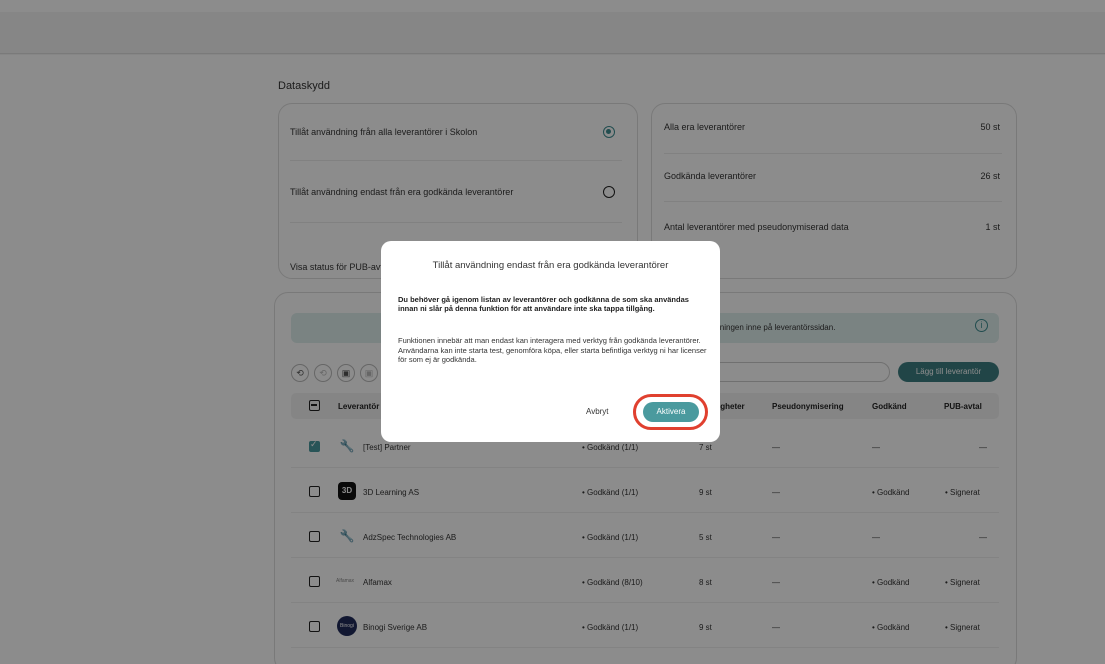 This screenshot has height=664, width=1105. What do you see at coordinates (670, 412) in the screenshot?
I see `highlight-ring` at bounding box center [670, 412].